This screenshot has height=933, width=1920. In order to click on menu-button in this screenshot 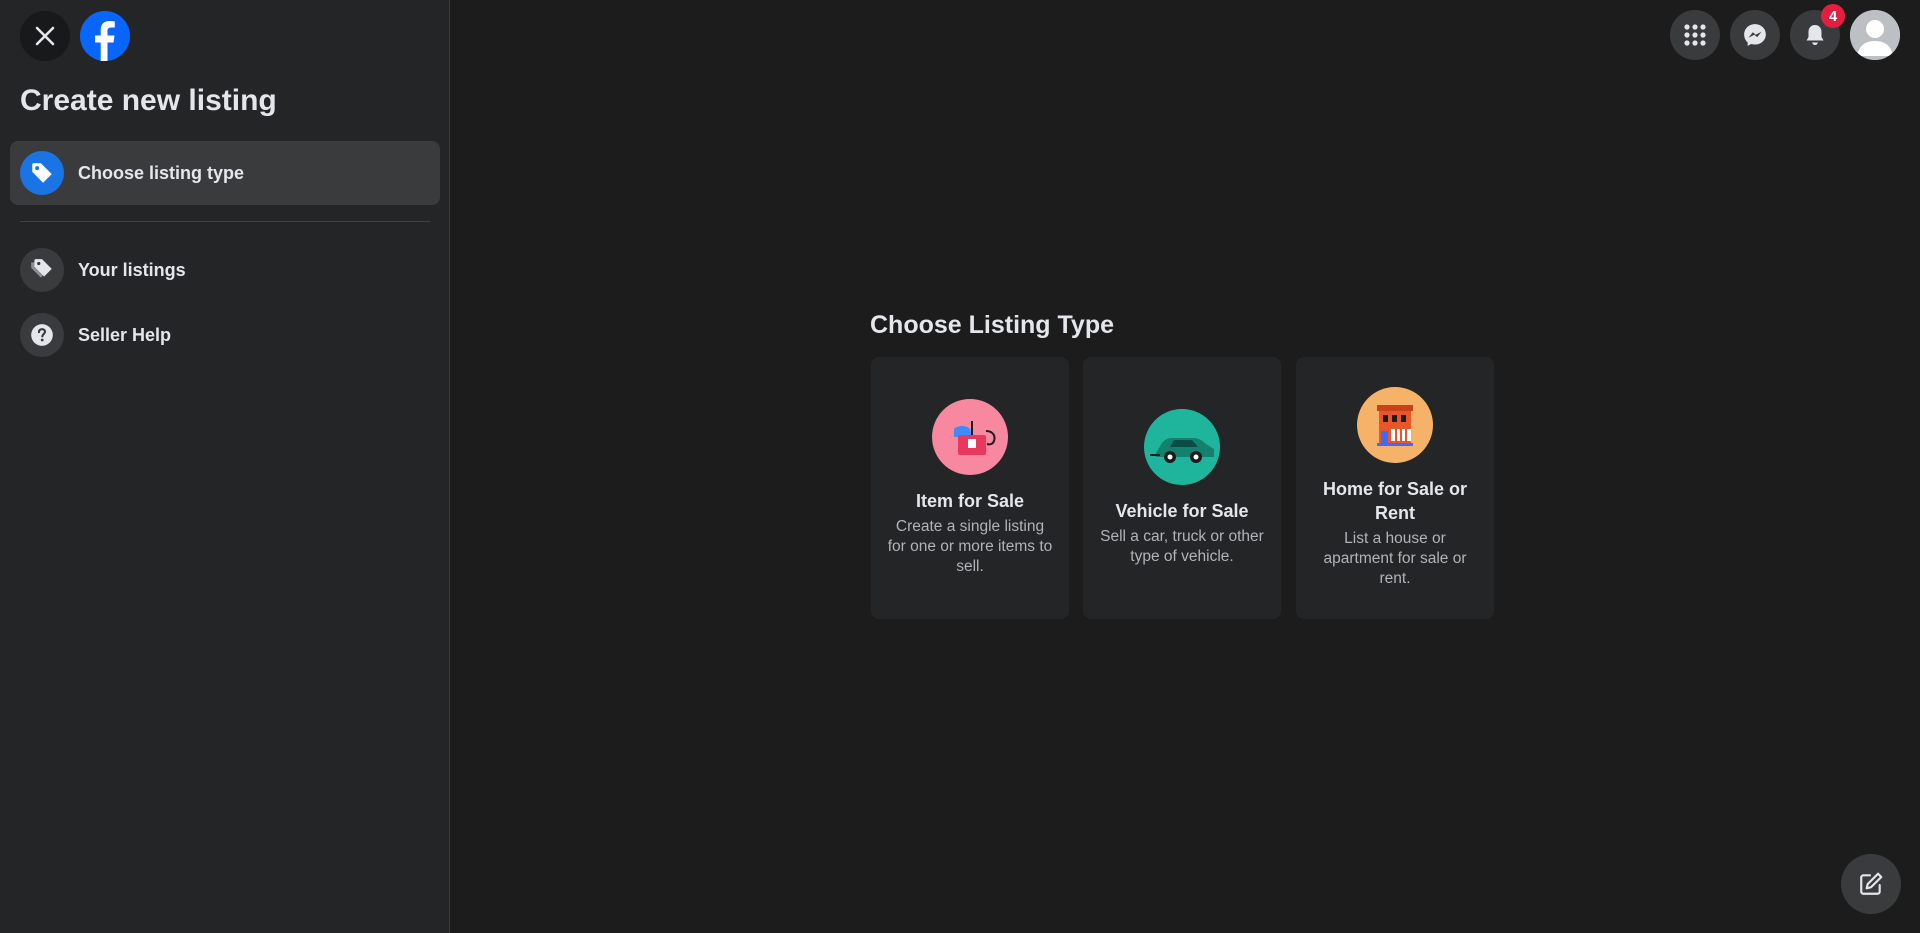, I will do `click(1695, 35)`.